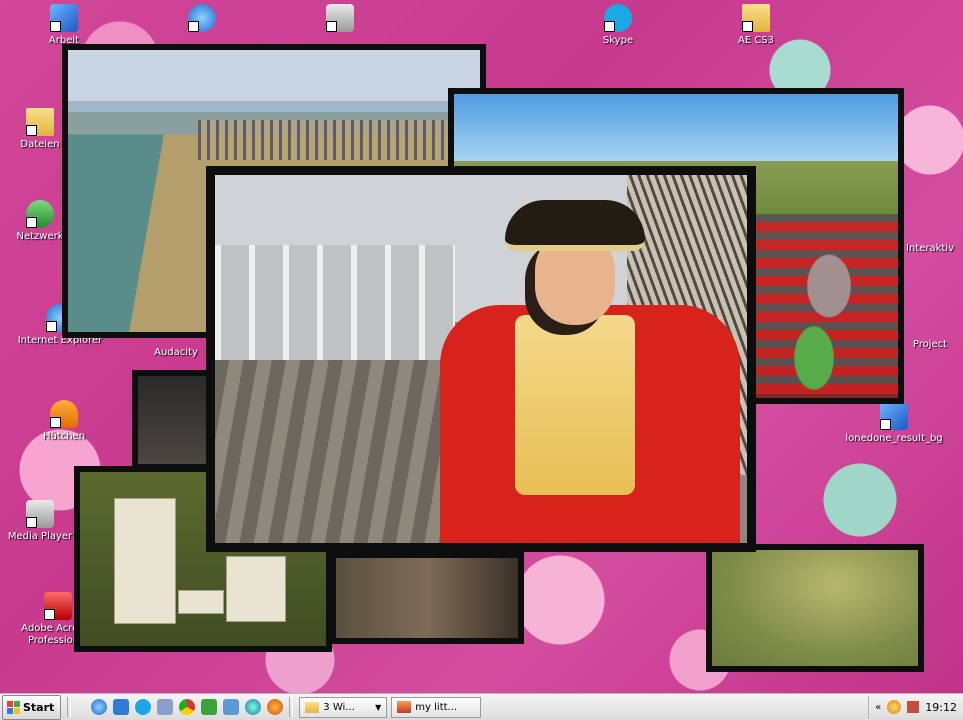  I want to click on vlc-icon, so click(64, 414).